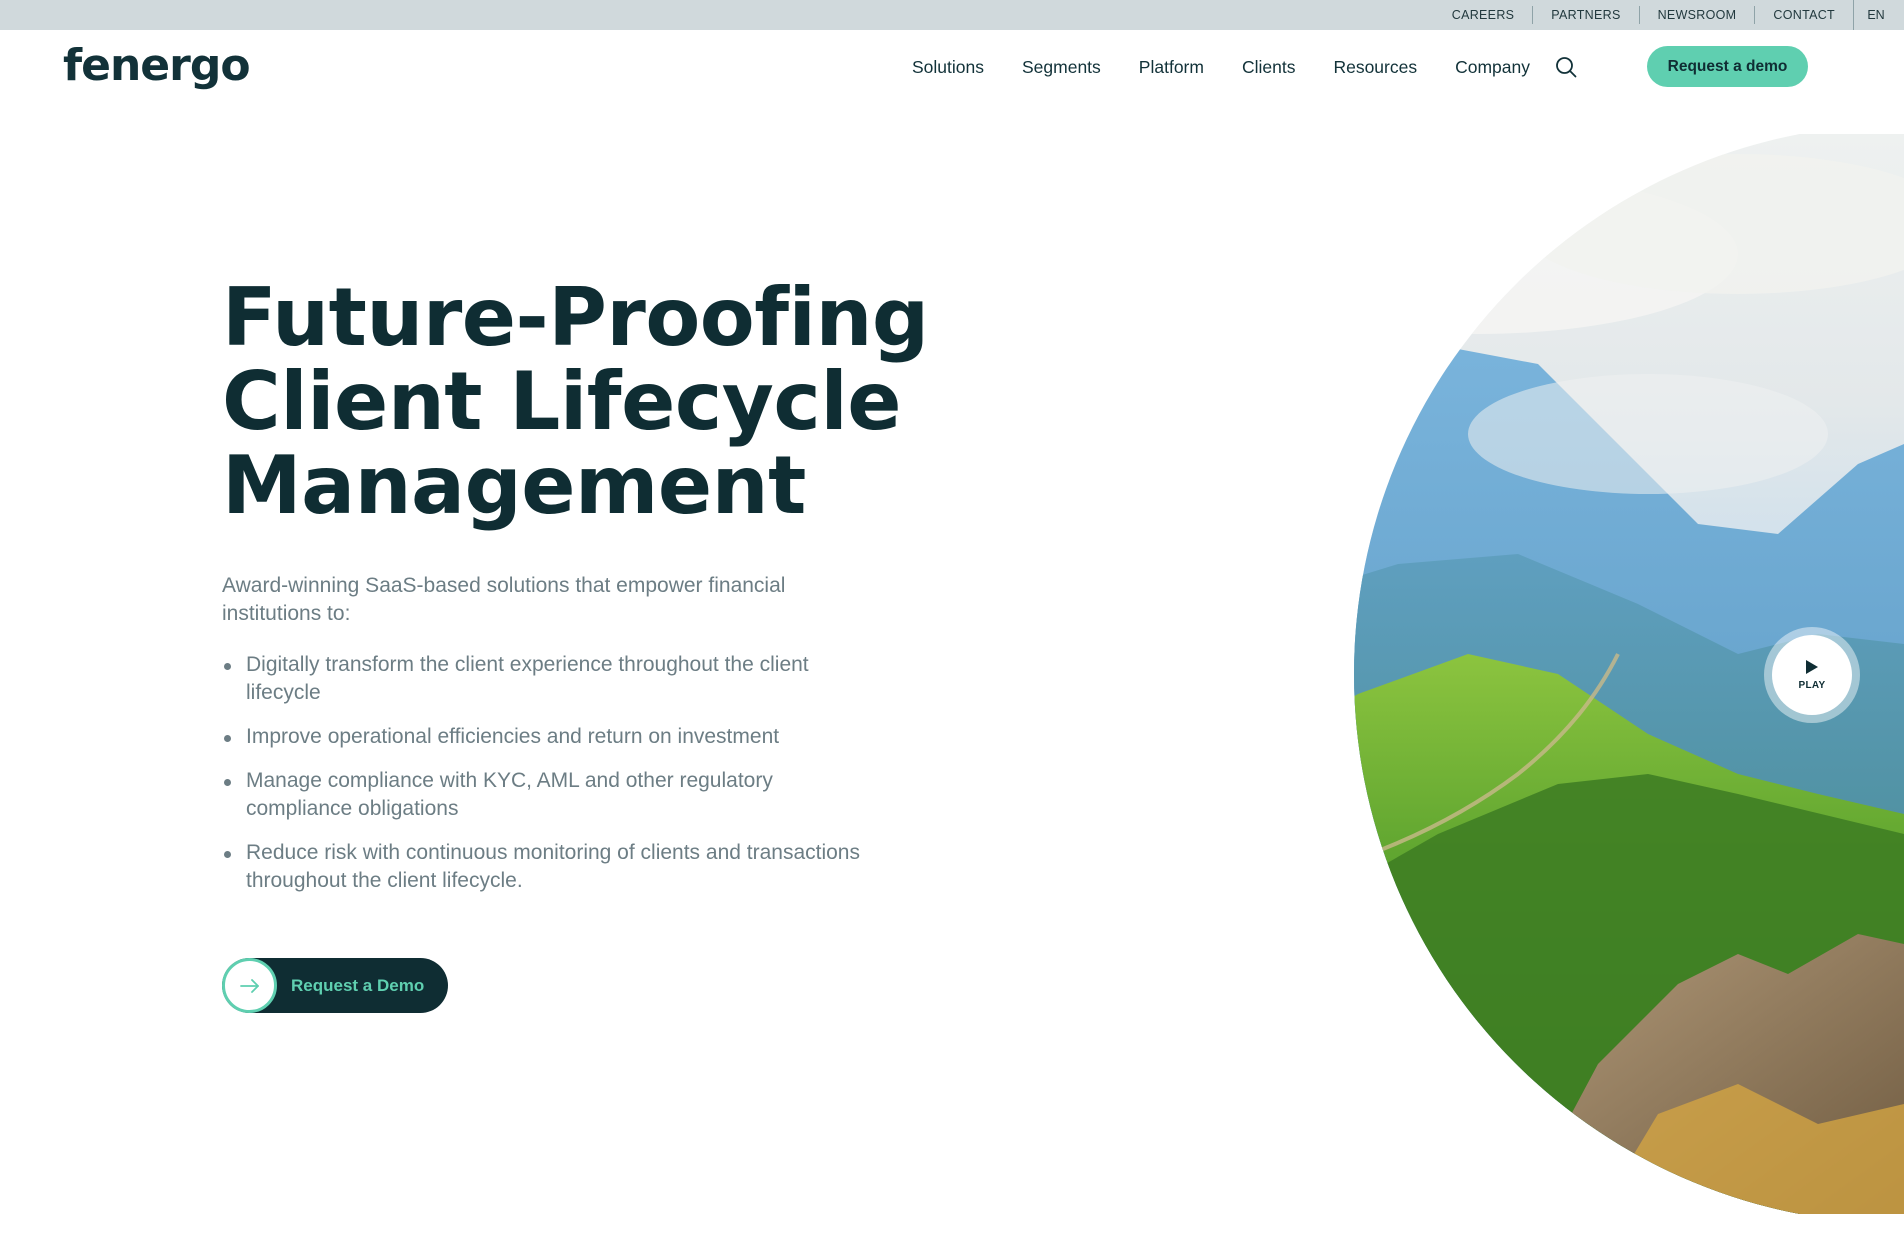 The height and width of the screenshot is (1236, 1904). What do you see at coordinates (1727, 66) in the screenshot?
I see `request-demo-button-header: Request a demo` at bounding box center [1727, 66].